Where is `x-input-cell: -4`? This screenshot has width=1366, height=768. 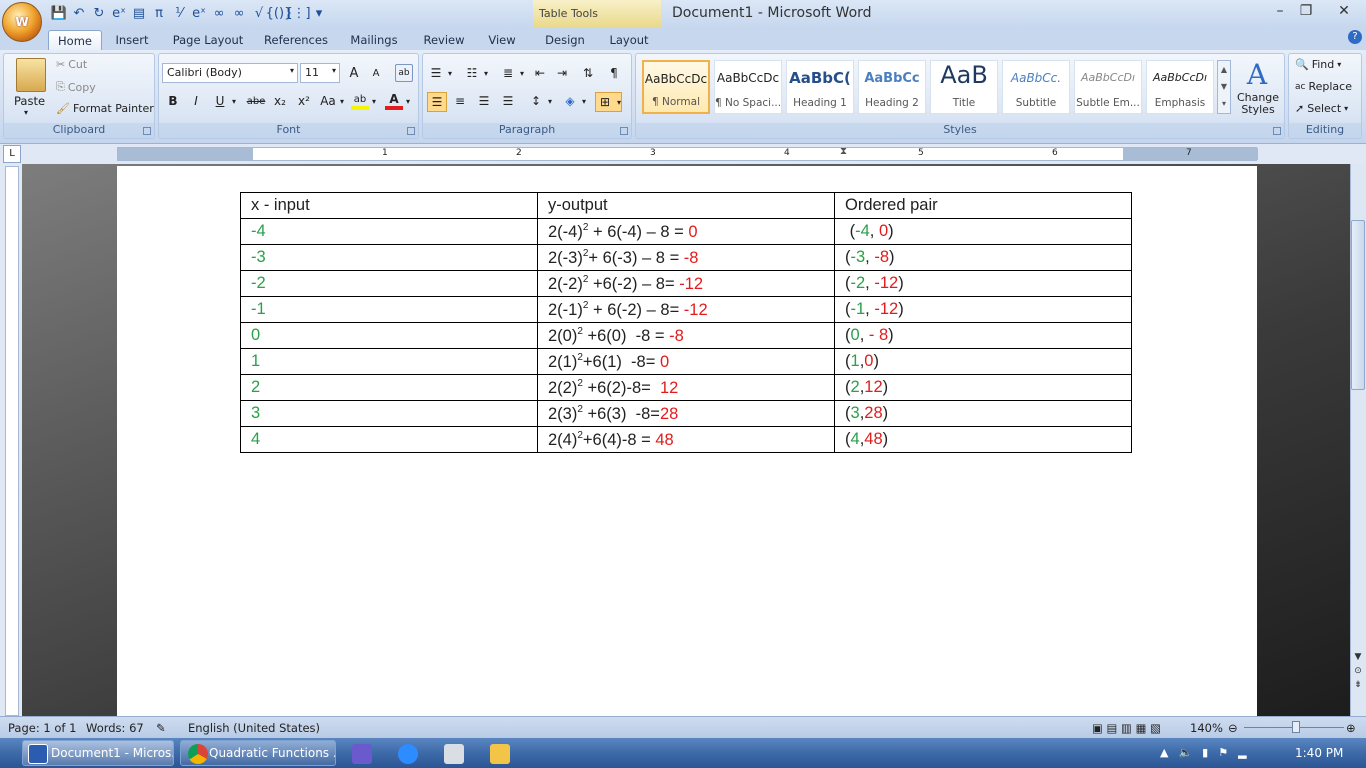 x-input-cell: -4 is located at coordinates (389, 231).